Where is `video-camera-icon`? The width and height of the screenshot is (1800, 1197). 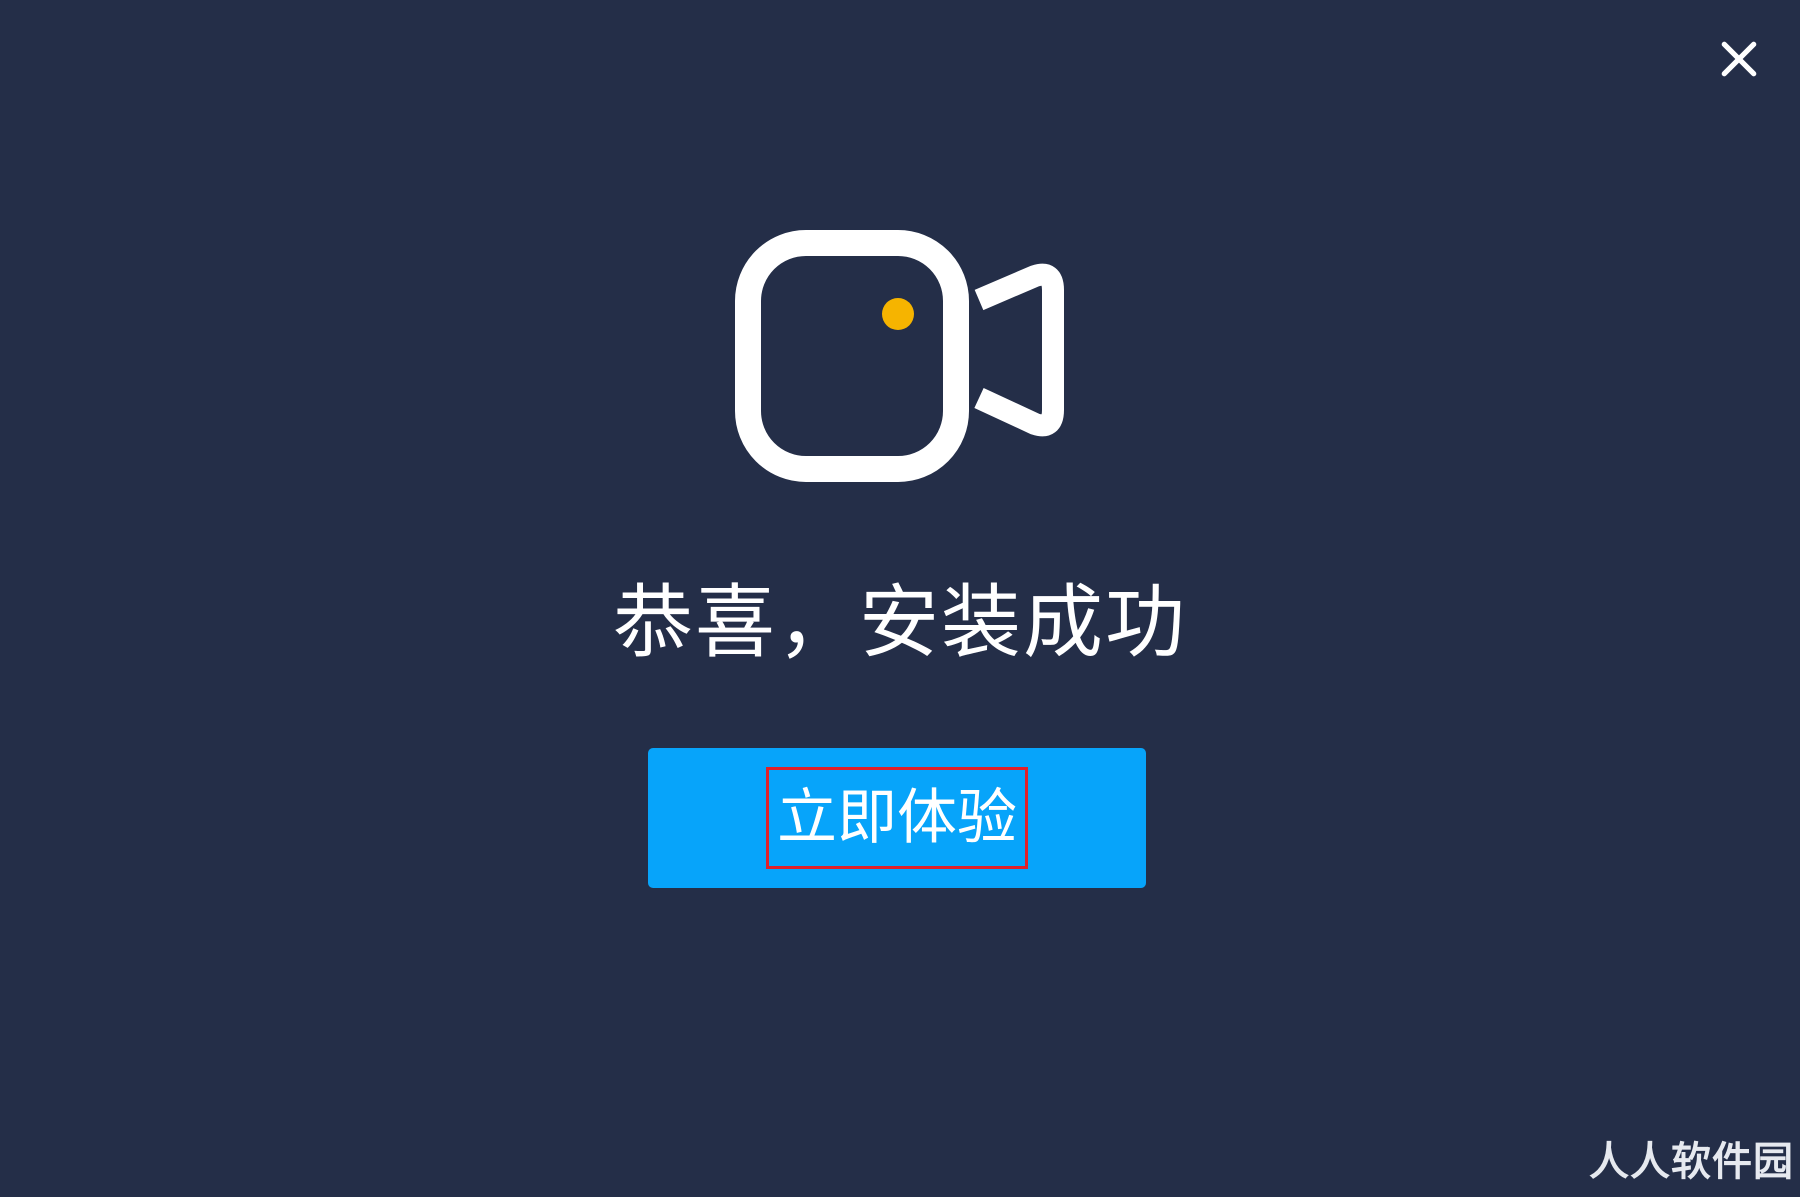
video-camera-icon is located at coordinates (899, 356).